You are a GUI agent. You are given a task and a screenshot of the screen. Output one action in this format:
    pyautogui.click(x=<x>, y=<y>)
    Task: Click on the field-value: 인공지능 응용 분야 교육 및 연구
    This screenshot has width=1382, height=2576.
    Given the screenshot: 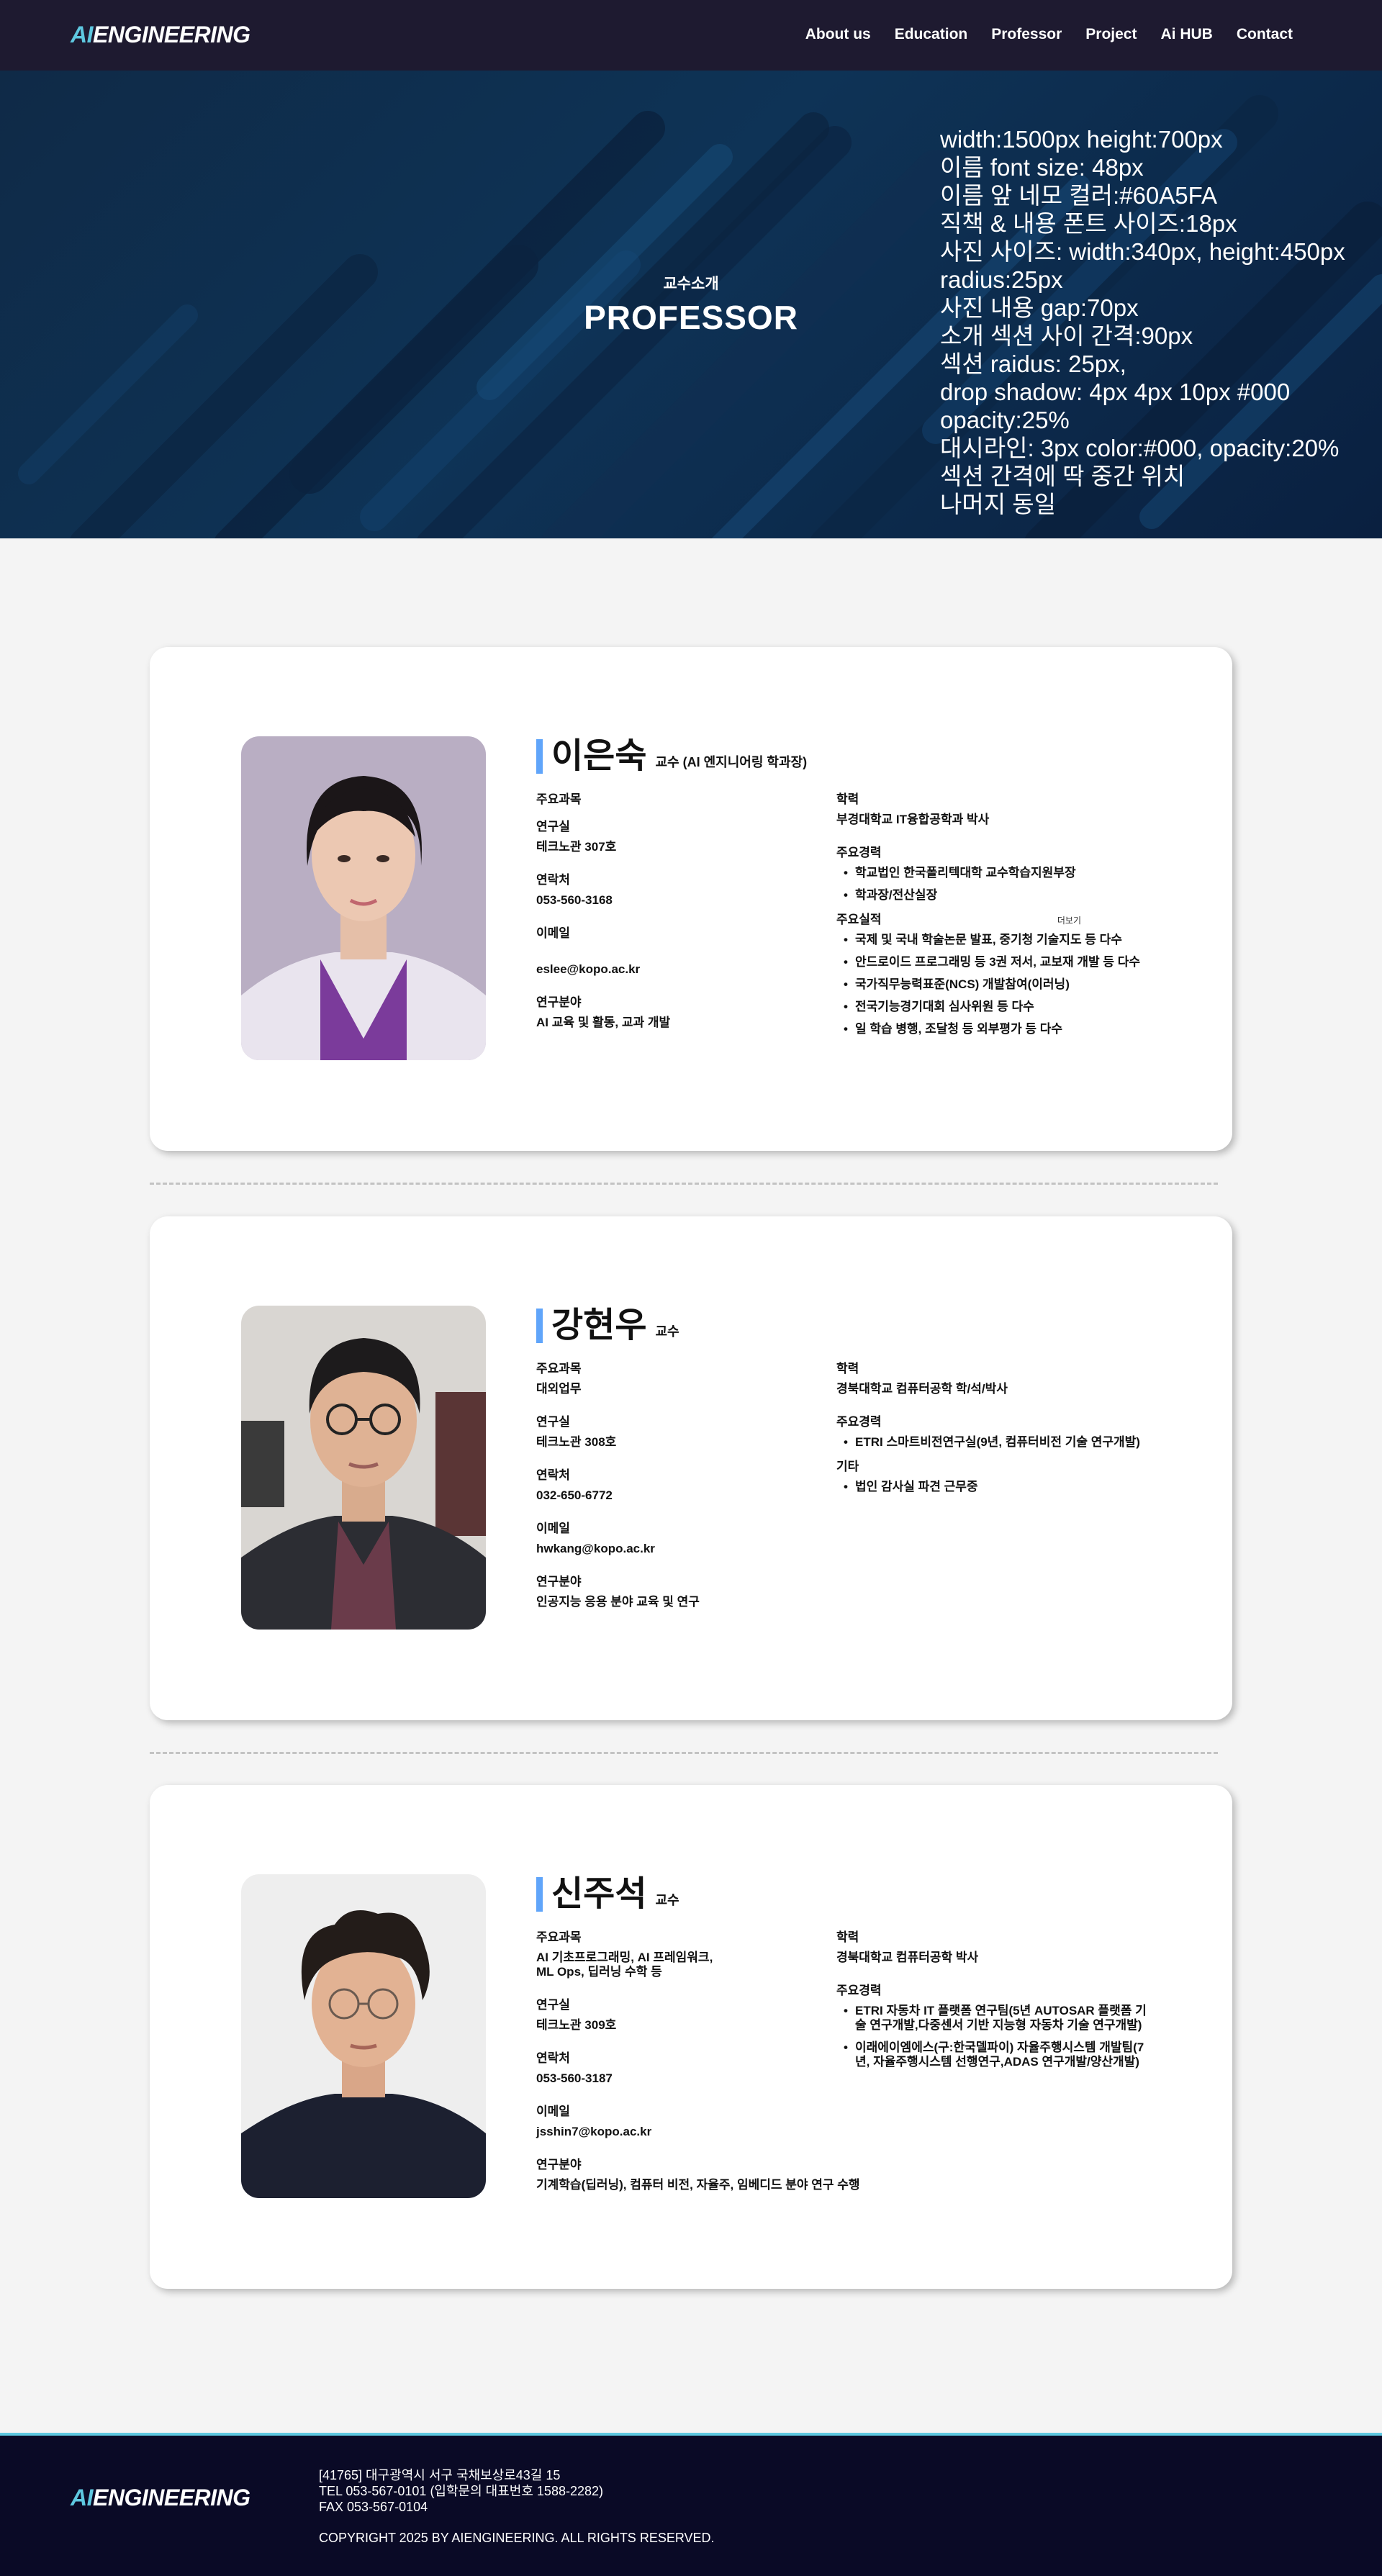 What is the action you would take?
    pyautogui.click(x=618, y=1602)
    